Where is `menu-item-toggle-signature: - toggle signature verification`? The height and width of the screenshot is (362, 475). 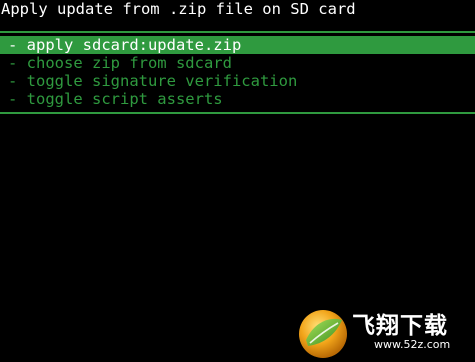
menu-item-toggle-signature: - toggle signature verification is located at coordinates (237, 81).